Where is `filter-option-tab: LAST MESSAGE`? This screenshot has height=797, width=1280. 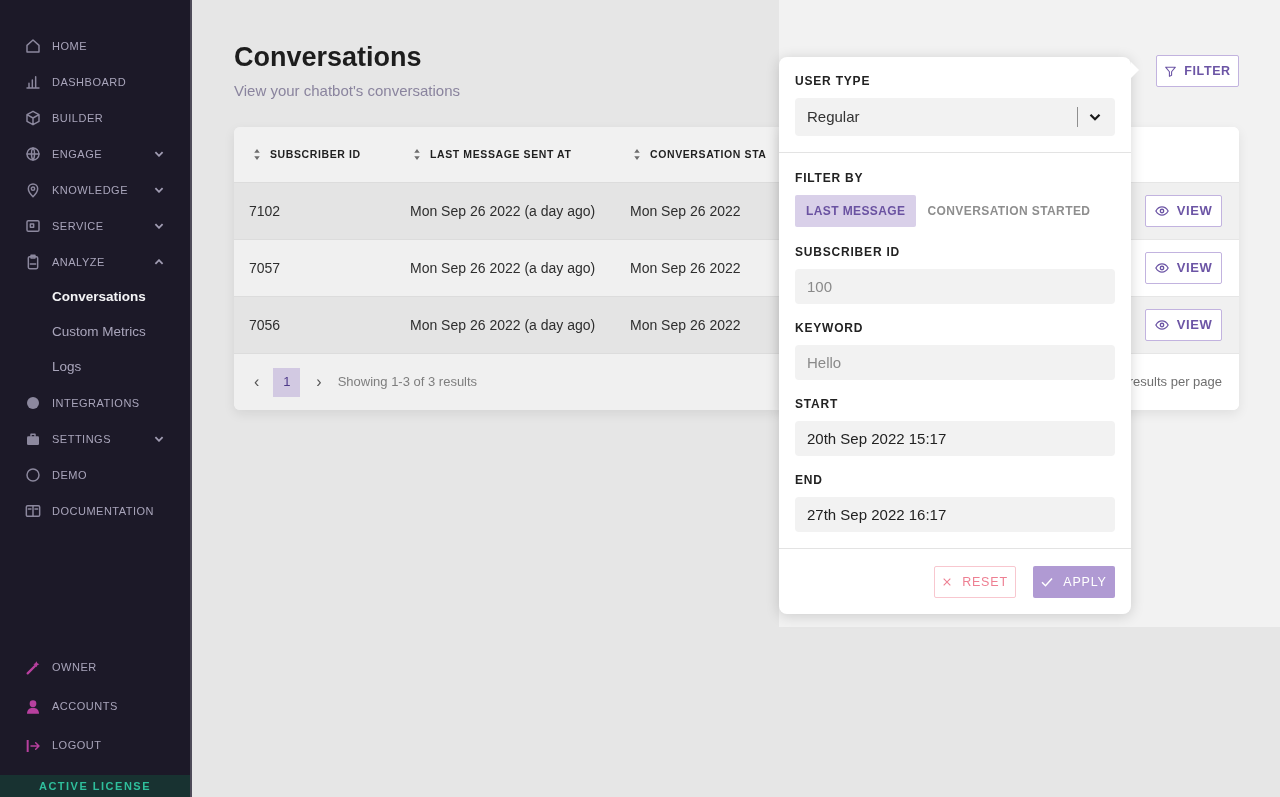 filter-option-tab: LAST MESSAGE is located at coordinates (856, 211).